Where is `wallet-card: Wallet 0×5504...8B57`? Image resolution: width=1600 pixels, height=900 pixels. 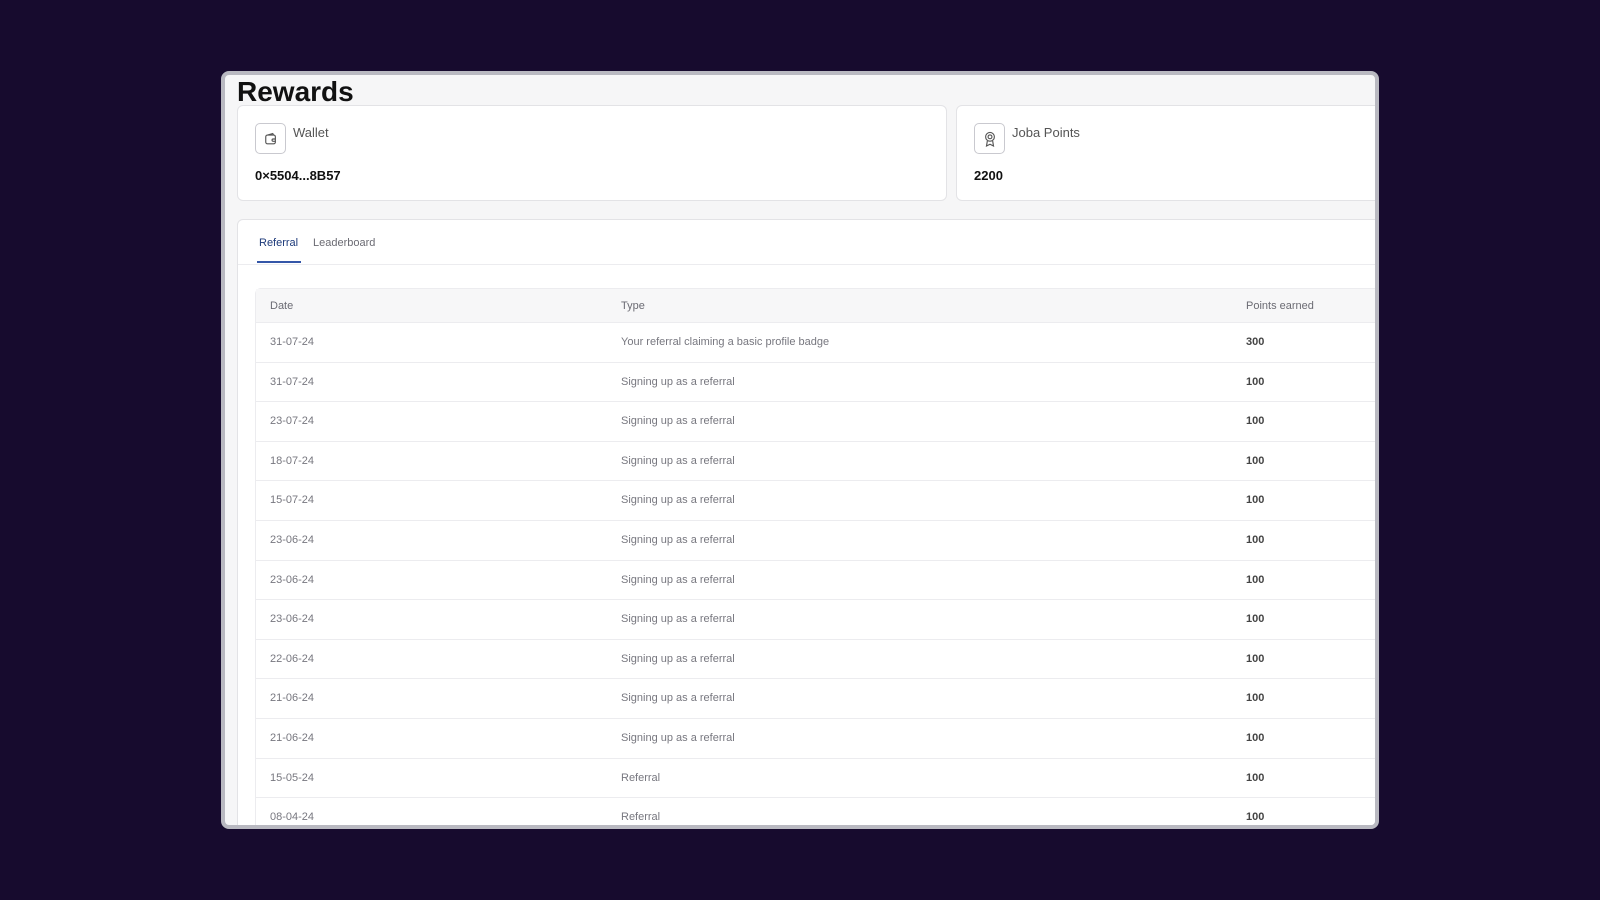
wallet-card: Wallet 0×5504...8B57 is located at coordinates (592, 153).